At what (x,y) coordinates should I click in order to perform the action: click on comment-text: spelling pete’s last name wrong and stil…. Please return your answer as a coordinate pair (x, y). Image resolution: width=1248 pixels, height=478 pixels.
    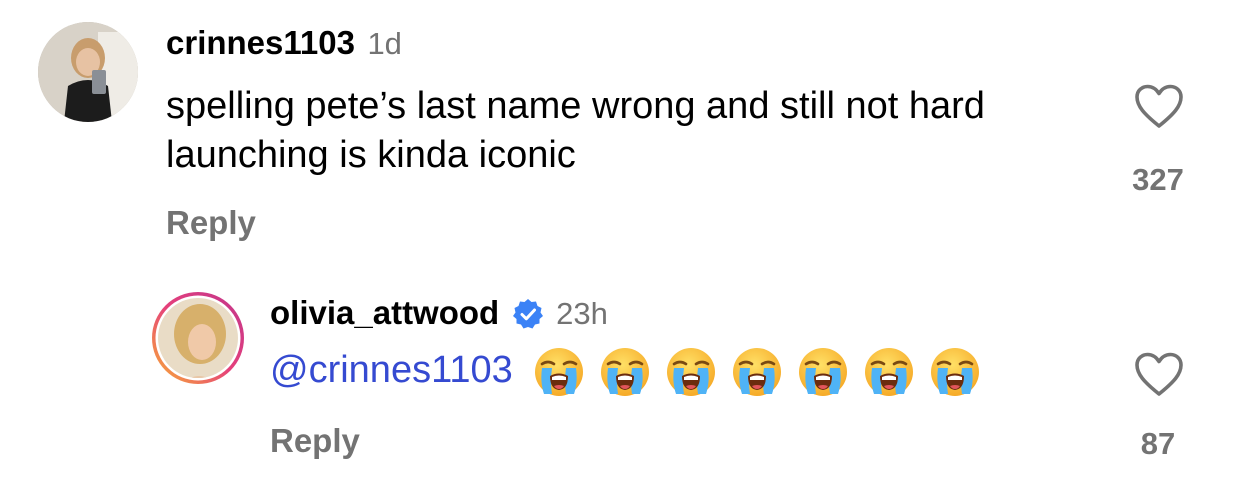
    Looking at the image, I should click on (575, 130).